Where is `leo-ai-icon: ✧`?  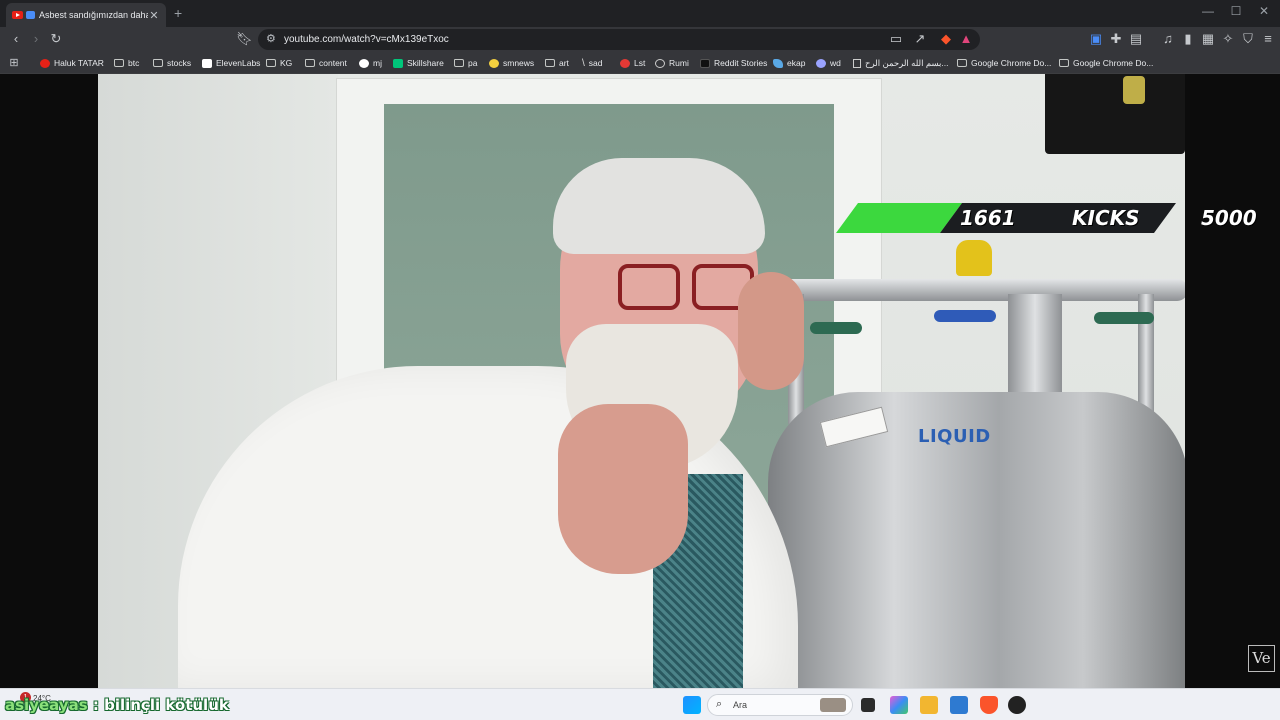 leo-ai-icon: ✧ is located at coordinates (1228, 39).